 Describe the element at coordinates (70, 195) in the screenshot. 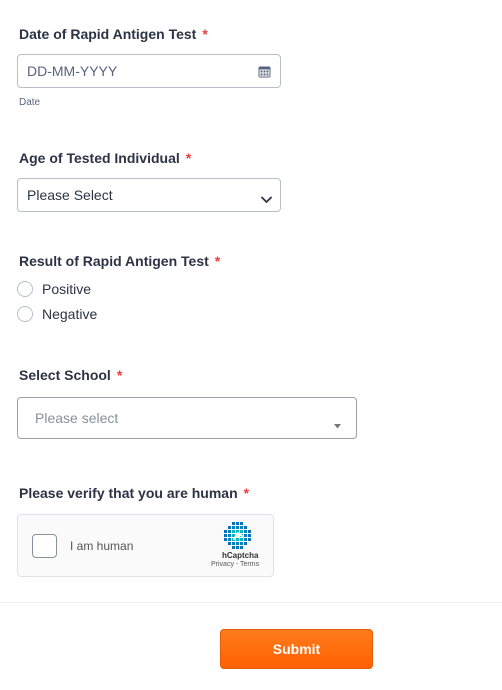

I see `age-selected-value: Please Select` at that location.